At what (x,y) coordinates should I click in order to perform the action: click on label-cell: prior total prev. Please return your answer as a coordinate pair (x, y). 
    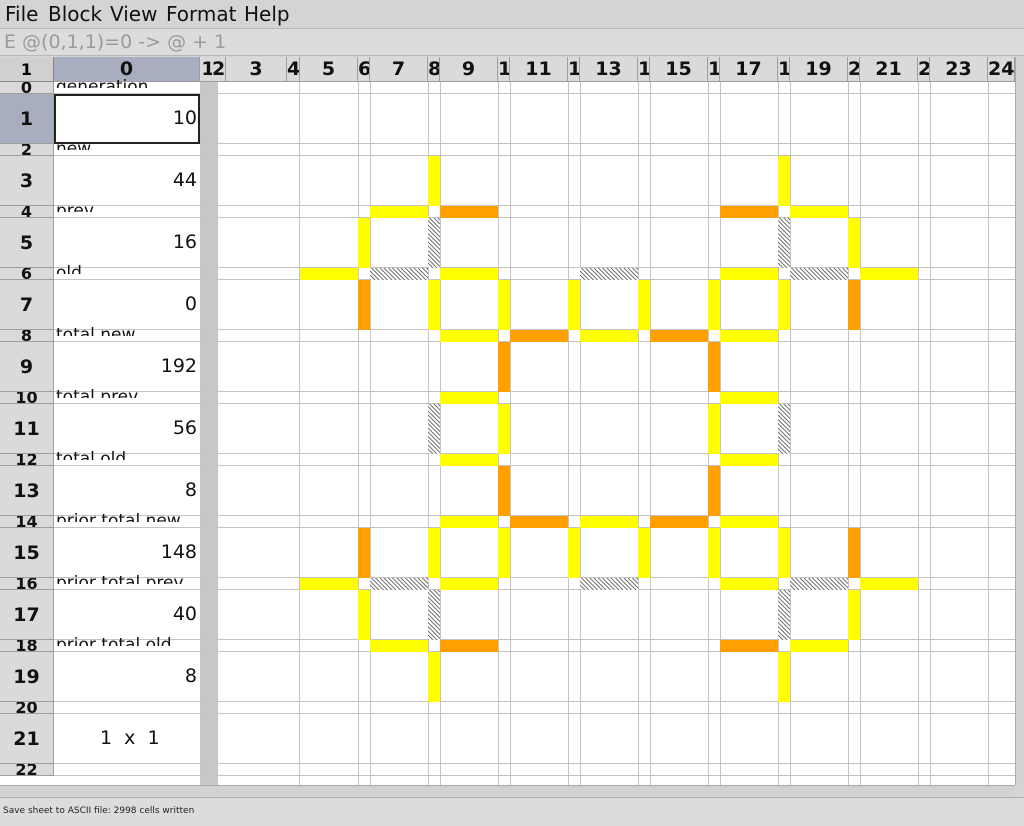
    Looking at the image, I should click on (120, 578).